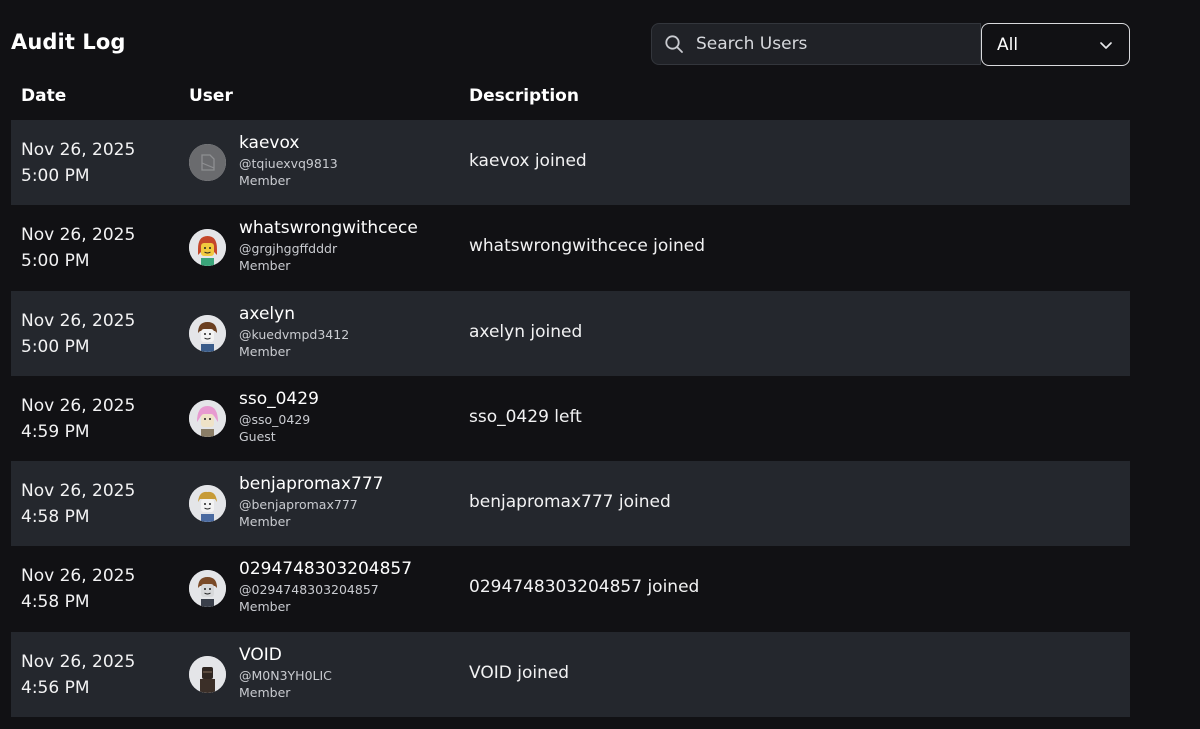 Image resolution: width=1200 pixels, height=729 pixels. Describe the element at coordinates (584, 587) in the screenshot. I see `description-cell: 0294748303204857 joined` at that location.